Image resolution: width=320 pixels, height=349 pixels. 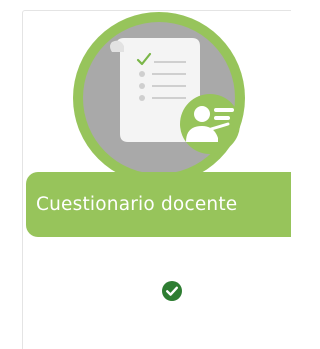 What do you see at coordinates (137, 204) in the screenshot?
I see `card-title: Cuestionario docente` at bounding box center [137, 204].